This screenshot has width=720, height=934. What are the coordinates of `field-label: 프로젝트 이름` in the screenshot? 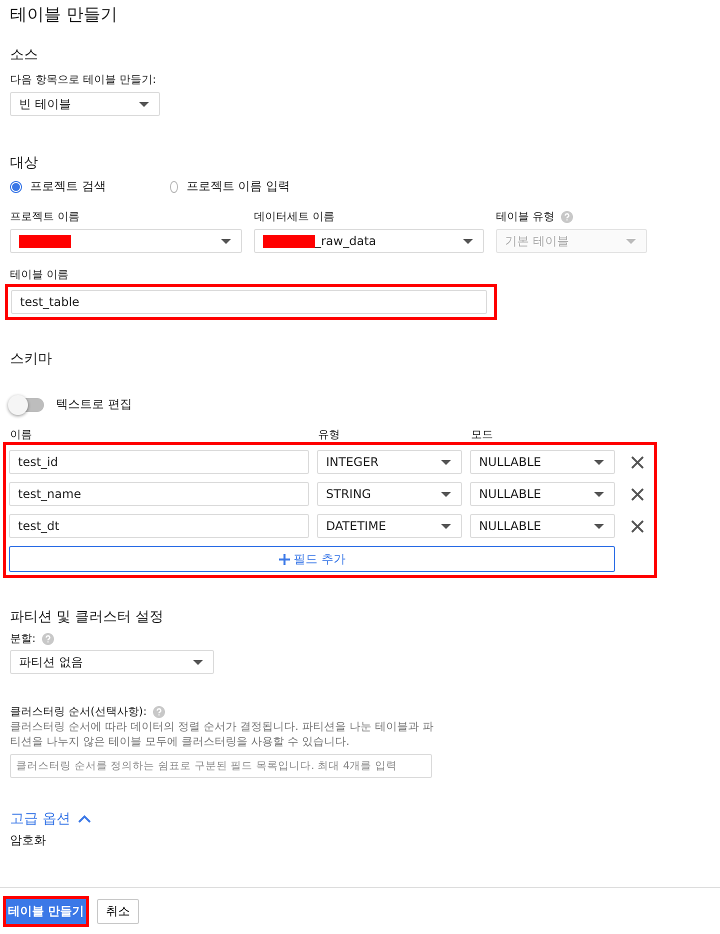 It's located at (45, 216).